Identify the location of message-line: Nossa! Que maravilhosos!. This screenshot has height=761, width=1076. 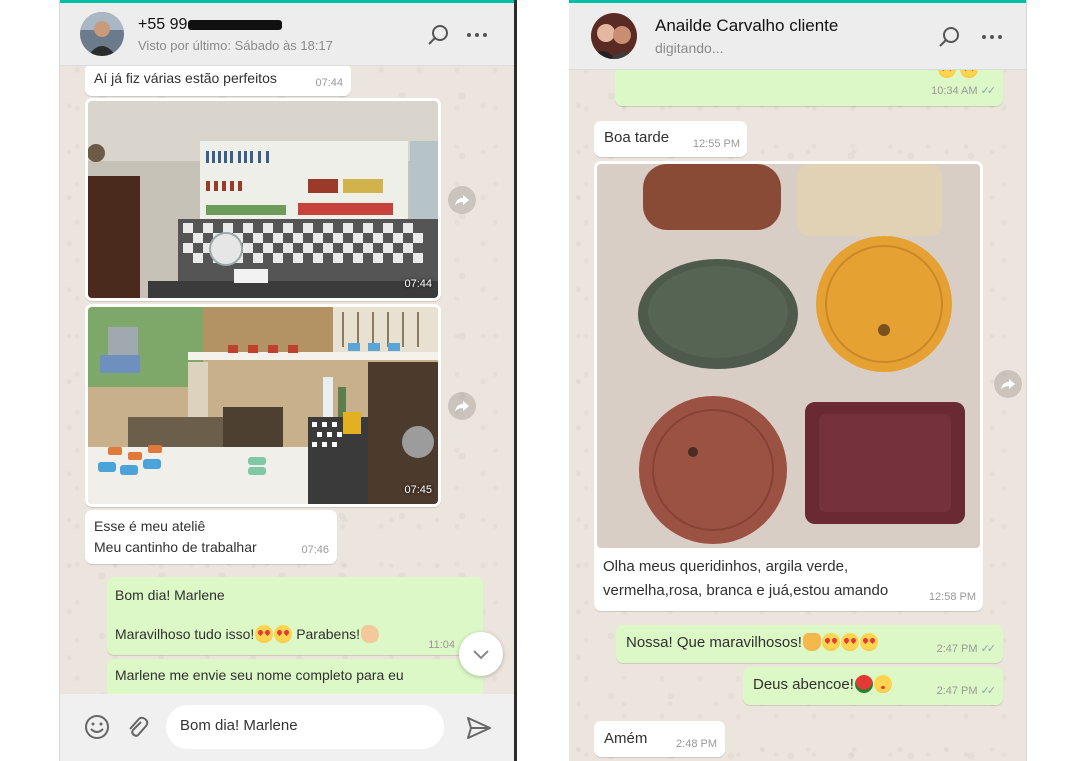
(752, 643).